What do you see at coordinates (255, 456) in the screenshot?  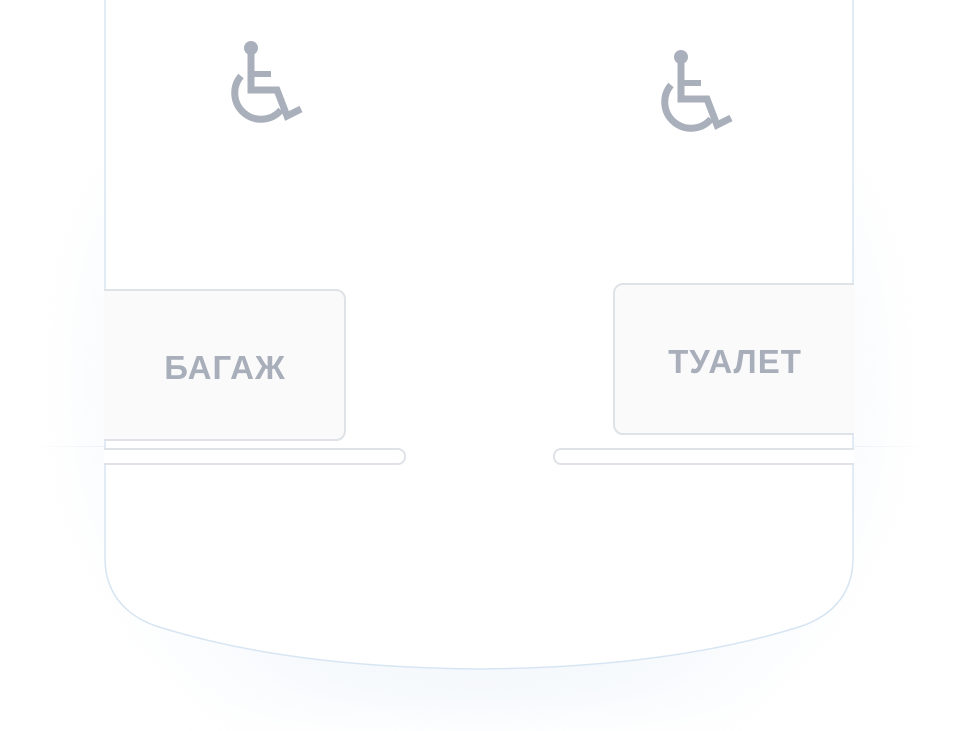 I see `baggage-shelf` at bounding box center [255, 456].